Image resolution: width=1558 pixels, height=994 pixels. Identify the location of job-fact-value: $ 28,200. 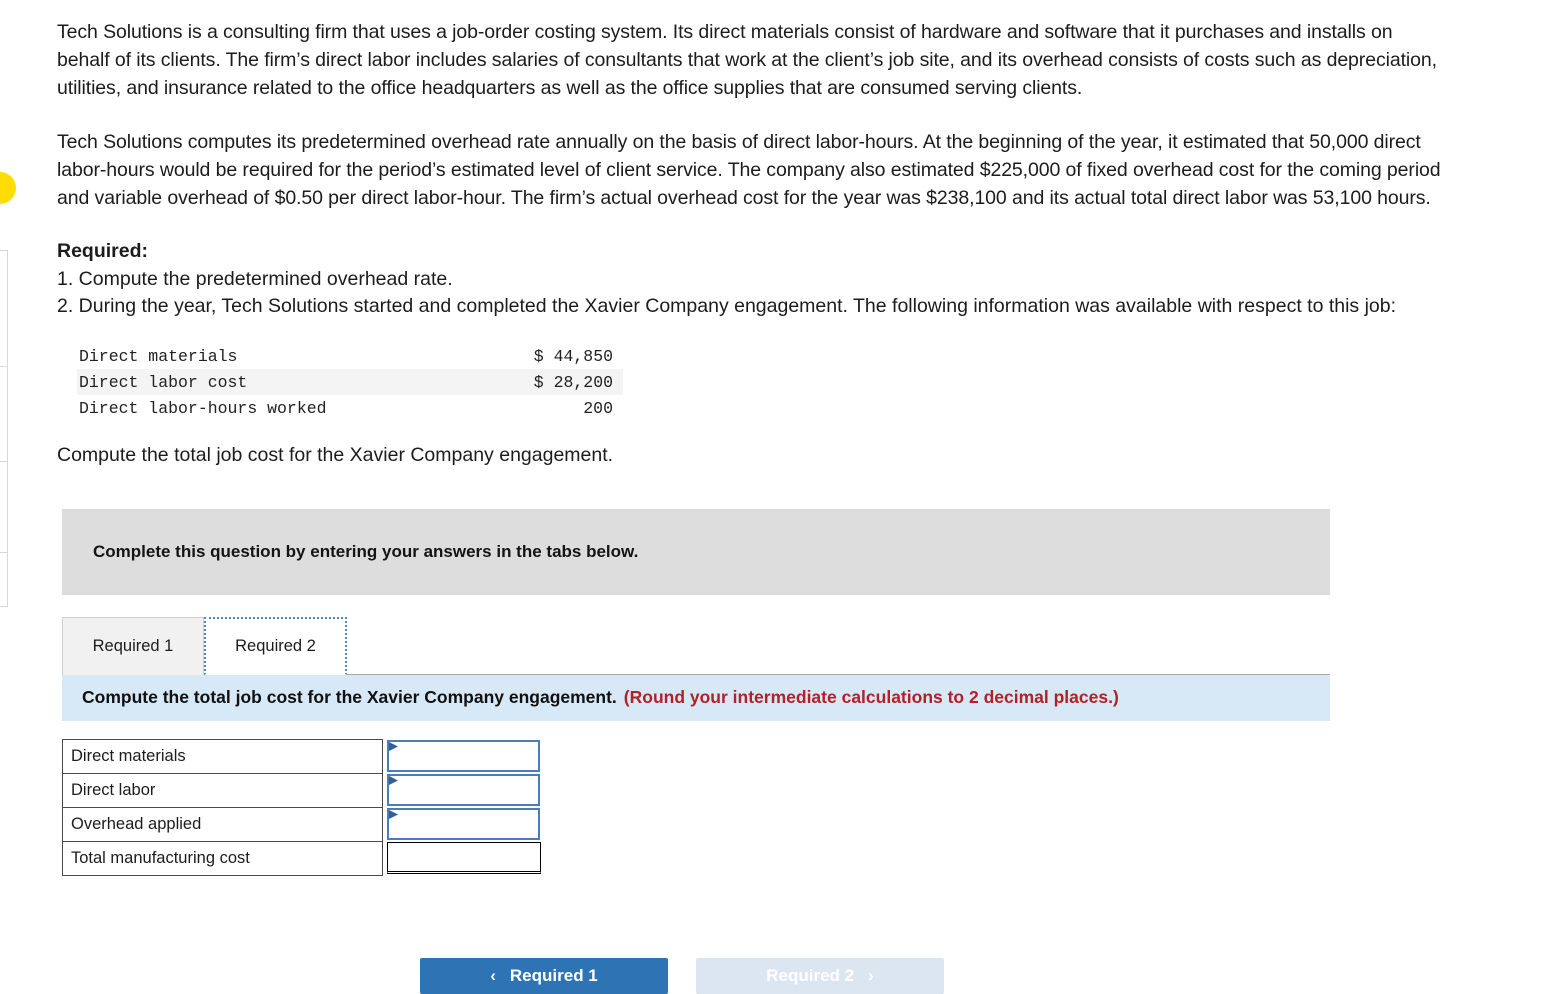
(573, 382).